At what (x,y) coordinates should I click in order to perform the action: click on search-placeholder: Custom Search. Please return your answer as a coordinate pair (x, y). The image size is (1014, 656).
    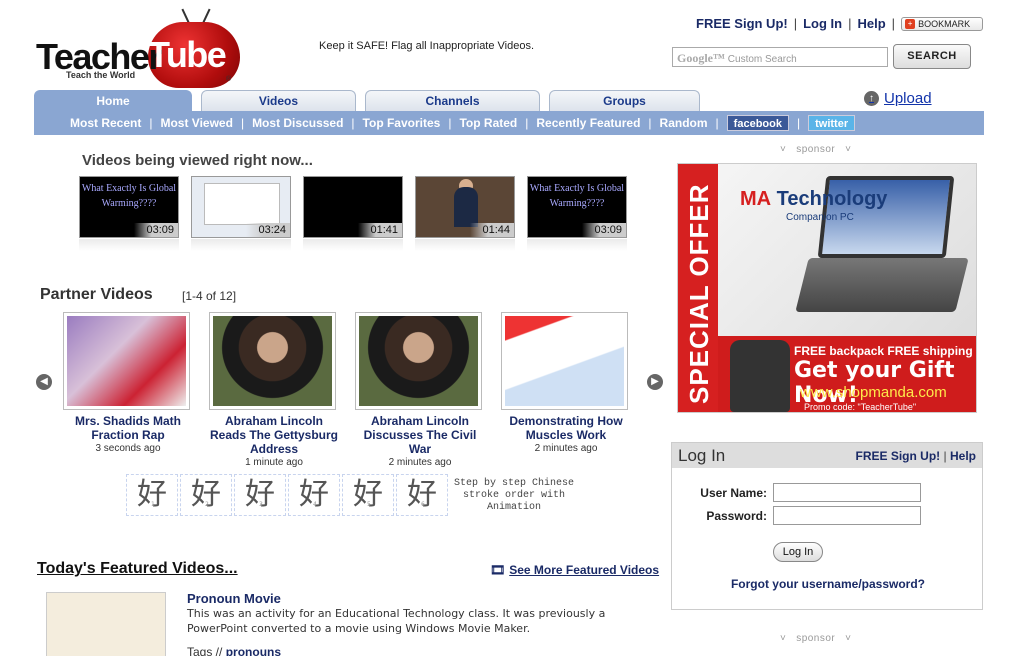
    Looking at the image, I should click on (762, 59).